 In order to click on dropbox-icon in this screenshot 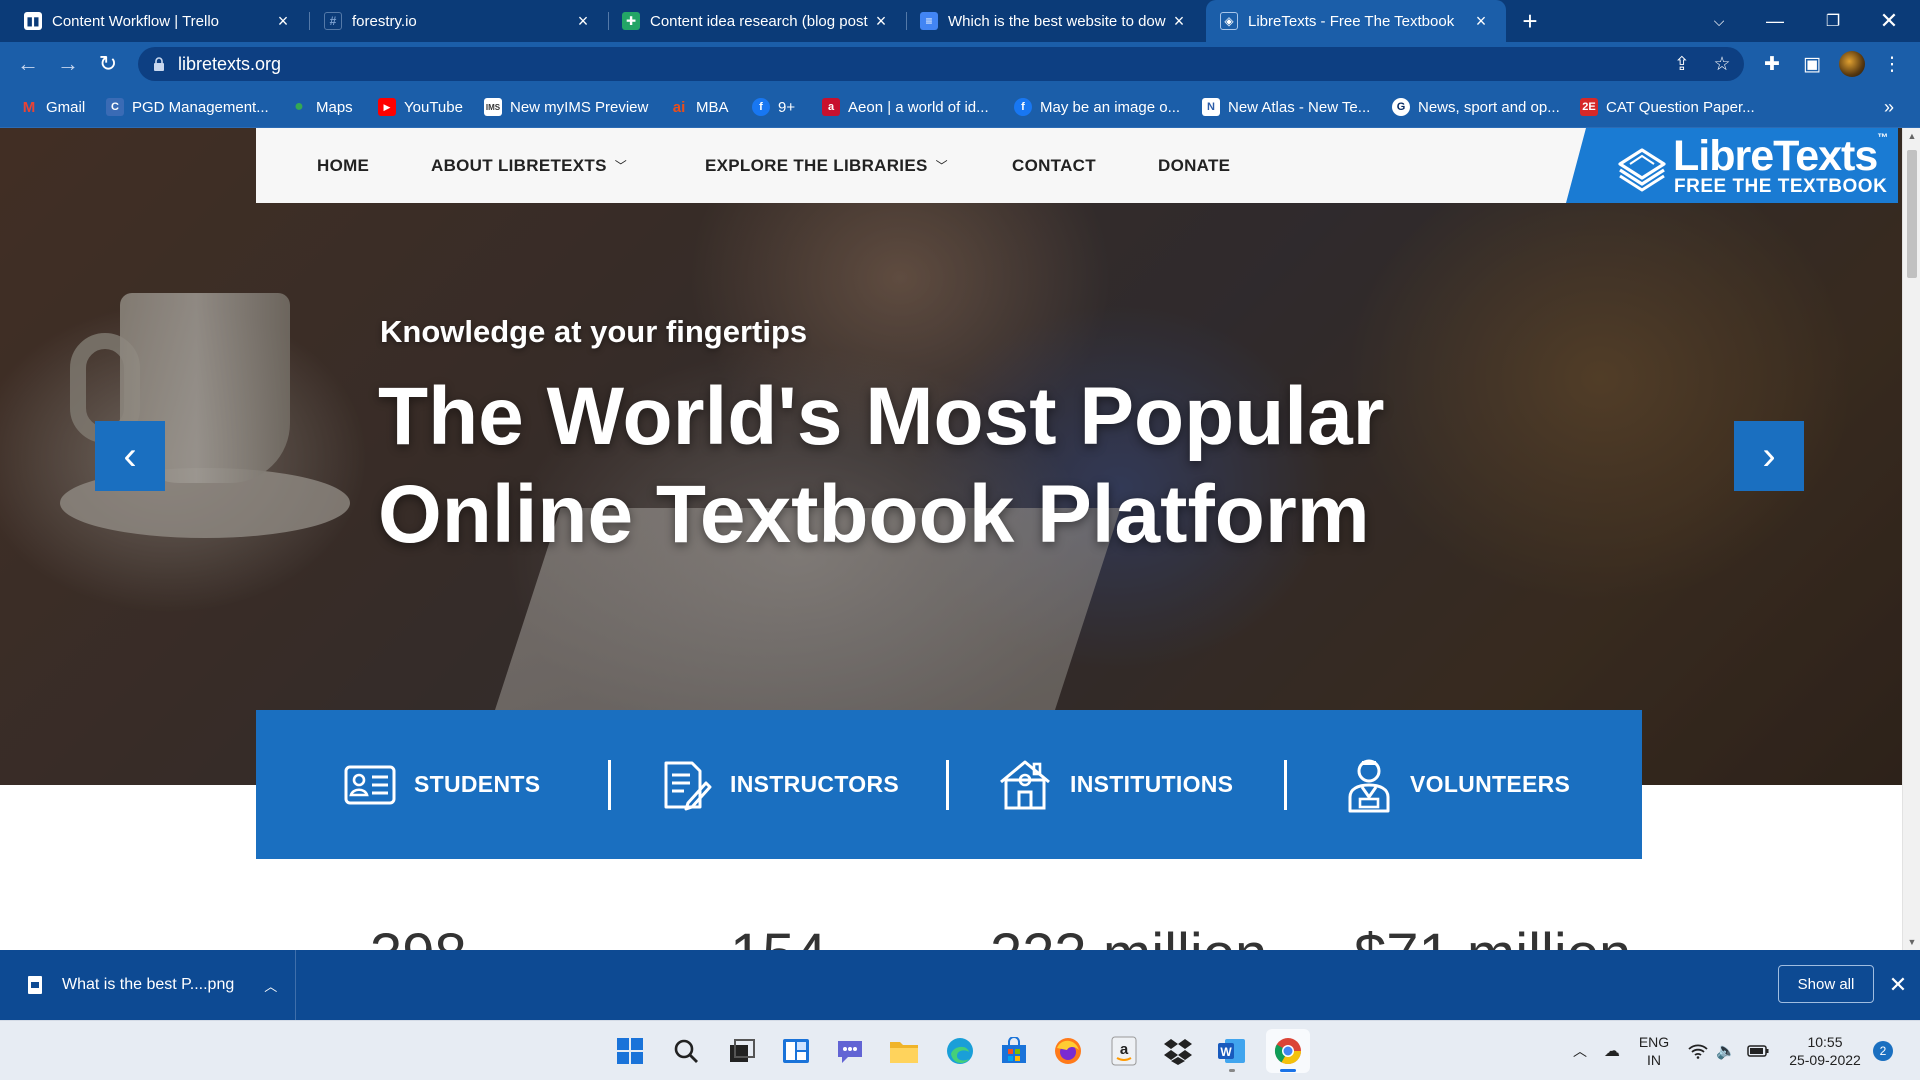, I will do `click(1178, 1051)`.